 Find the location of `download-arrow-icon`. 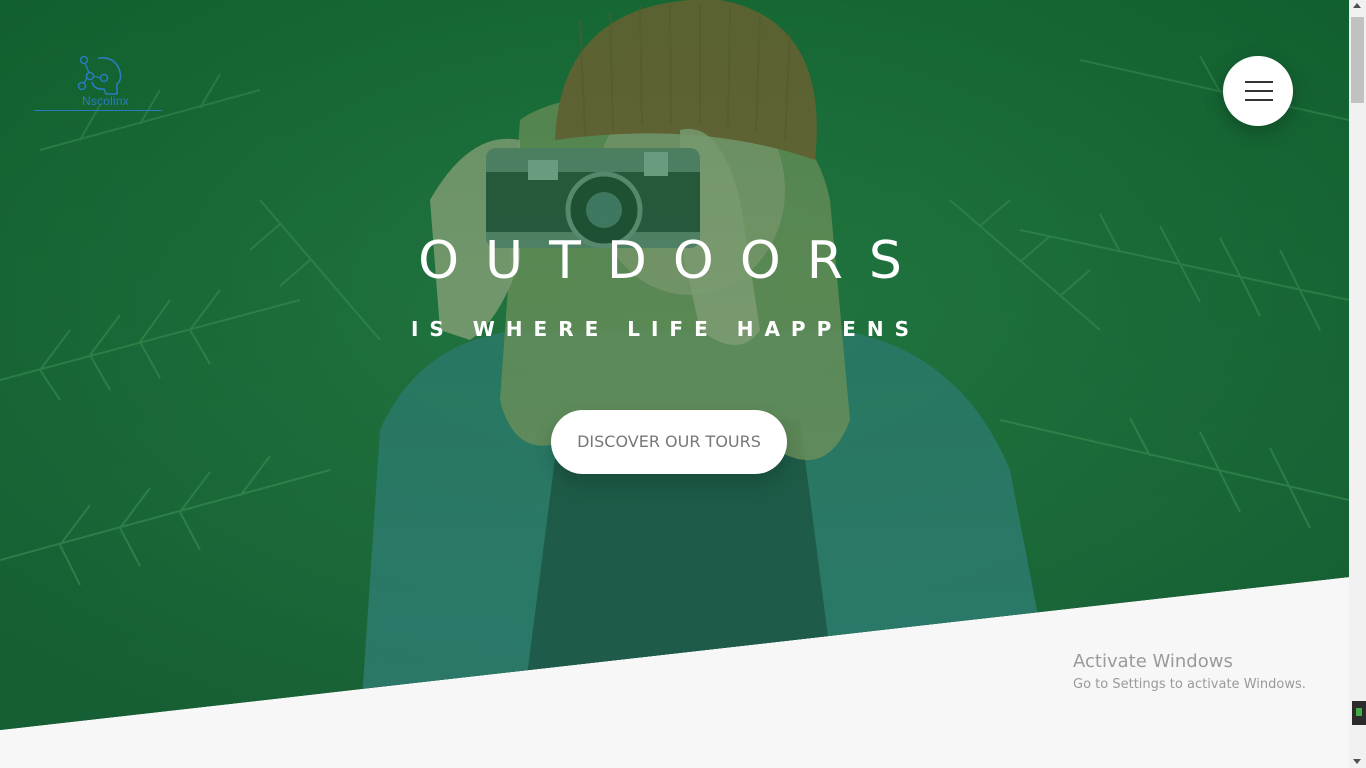

download-arrow-icon is located at coordinates (1359, 712).